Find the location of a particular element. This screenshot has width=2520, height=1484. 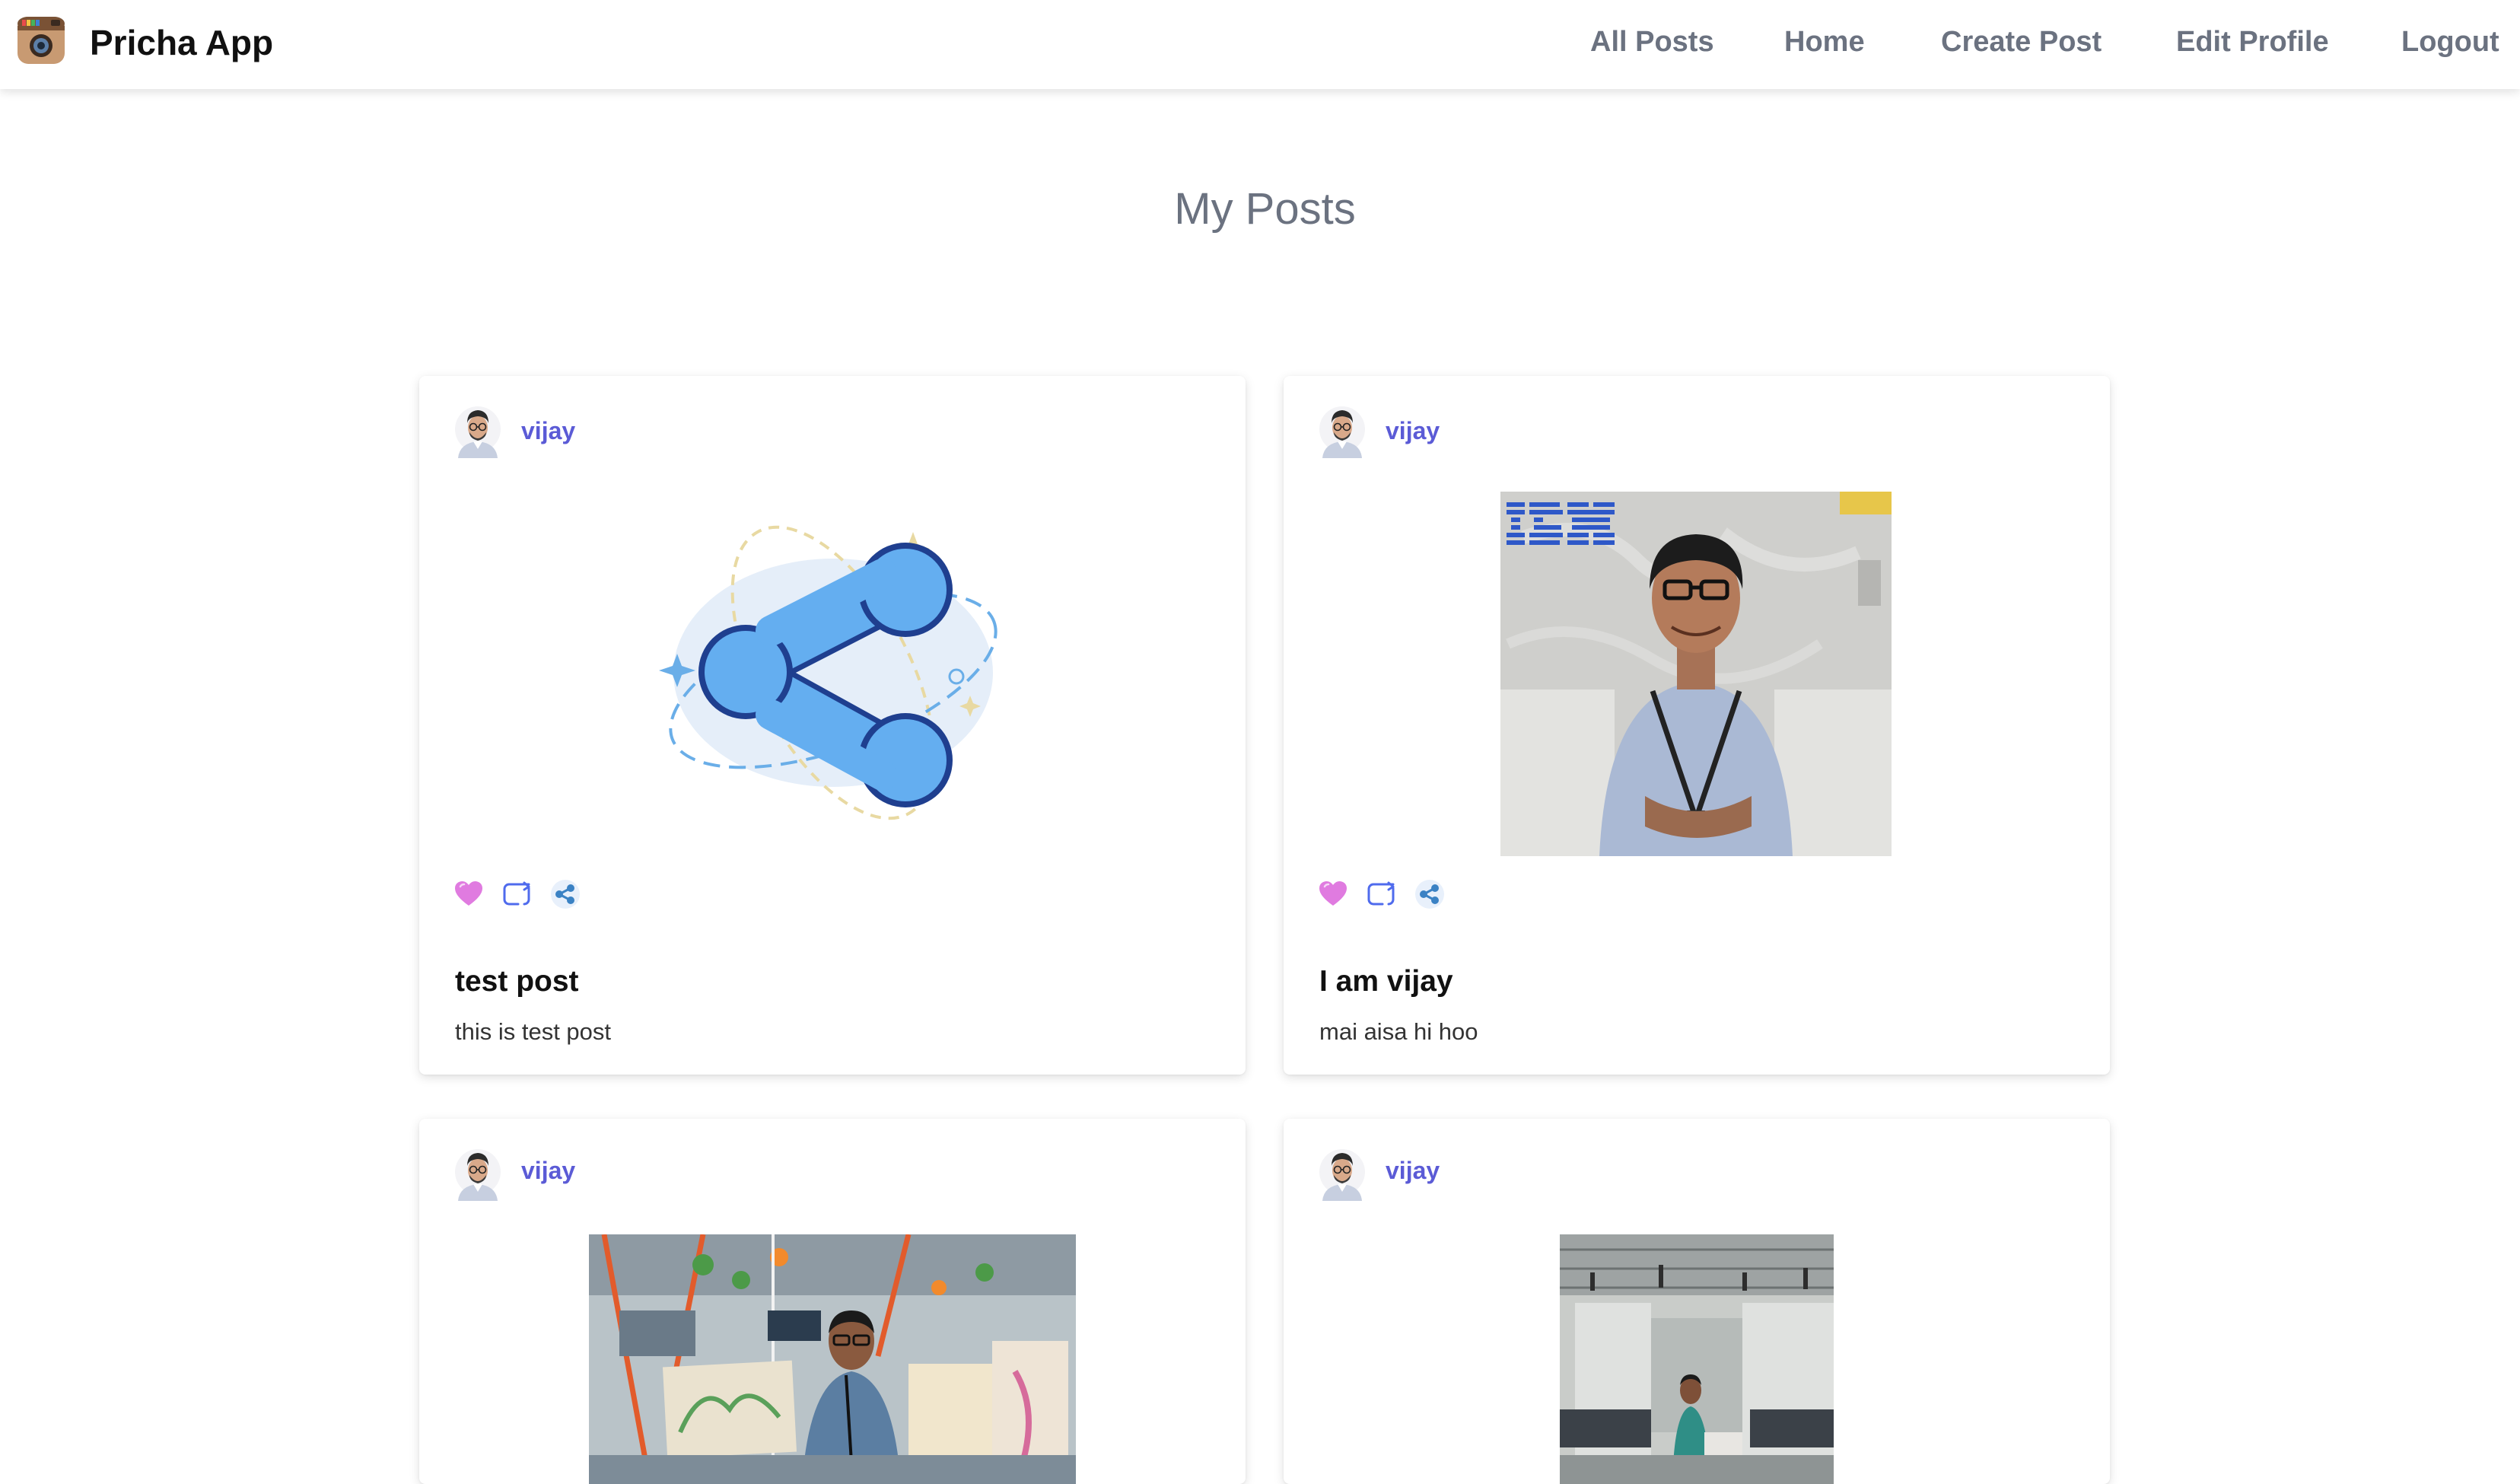

photo-ibm is located at coordinates (1696, 674).